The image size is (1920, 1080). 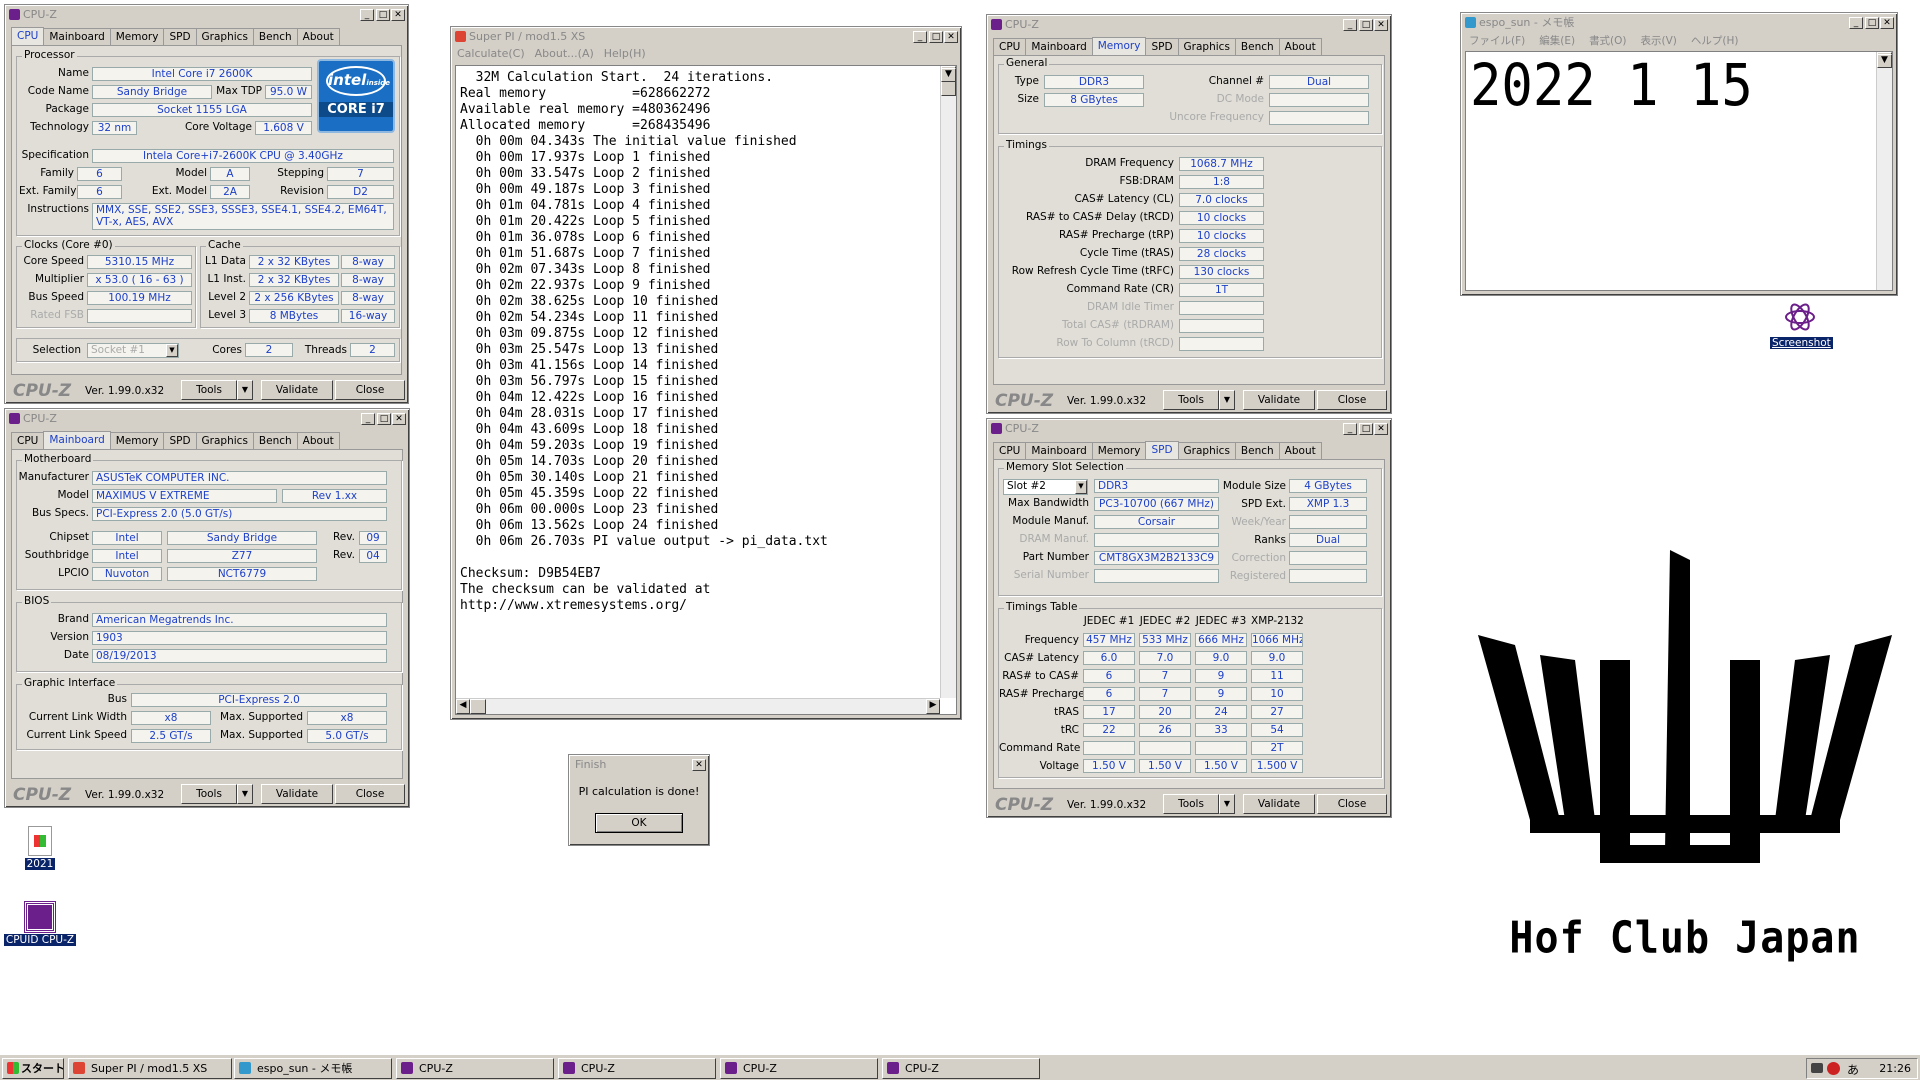 I want to click on socket-select: Socket #1 ▼, so click(x=133, y=350).